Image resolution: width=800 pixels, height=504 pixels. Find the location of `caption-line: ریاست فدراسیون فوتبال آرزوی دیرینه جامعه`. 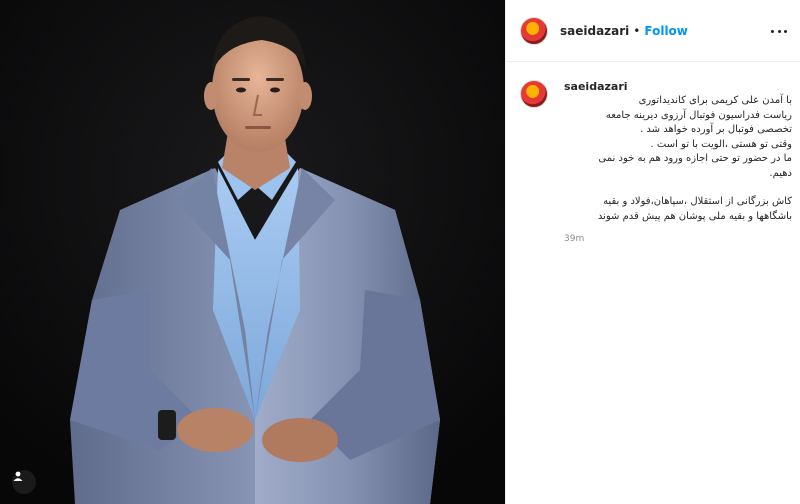

caption-line: ریاست فدراسیون فوتبال آرزوی دیرینه جامعه is located at coordinates (698, 115).